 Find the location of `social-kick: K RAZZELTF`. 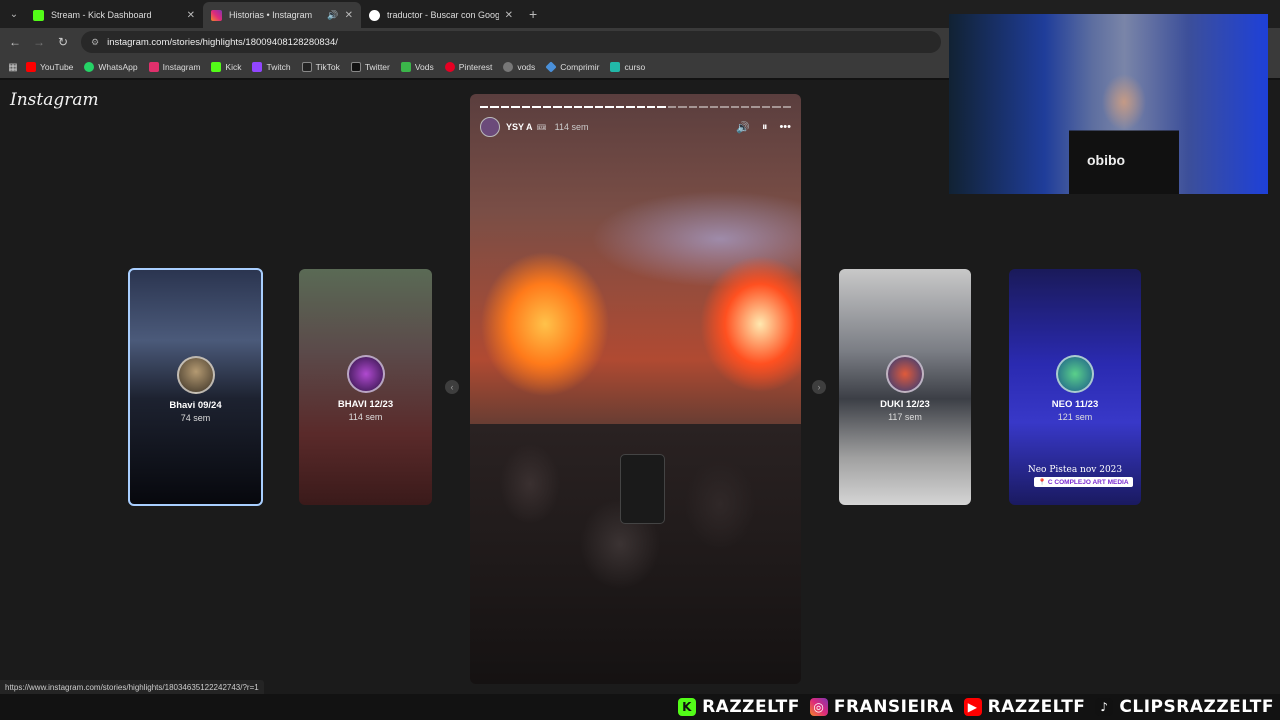

social-kick: K RAZZELTF is located at coordinates (739, 707).